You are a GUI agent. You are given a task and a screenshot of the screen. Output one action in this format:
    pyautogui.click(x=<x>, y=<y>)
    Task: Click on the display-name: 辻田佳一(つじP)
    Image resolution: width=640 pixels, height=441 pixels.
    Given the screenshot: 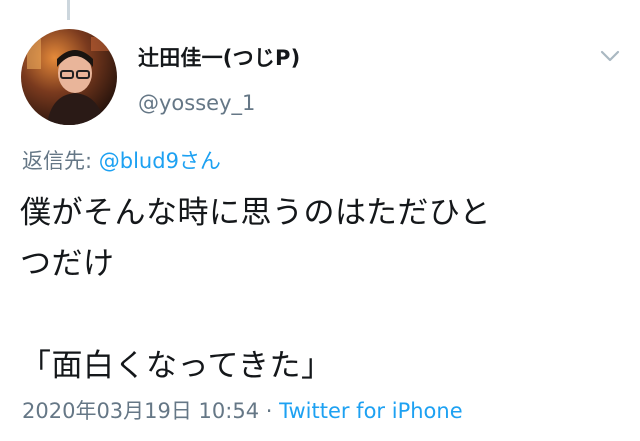 What is the action you would take?
    pyautogui.click(x=219, y=57)
    